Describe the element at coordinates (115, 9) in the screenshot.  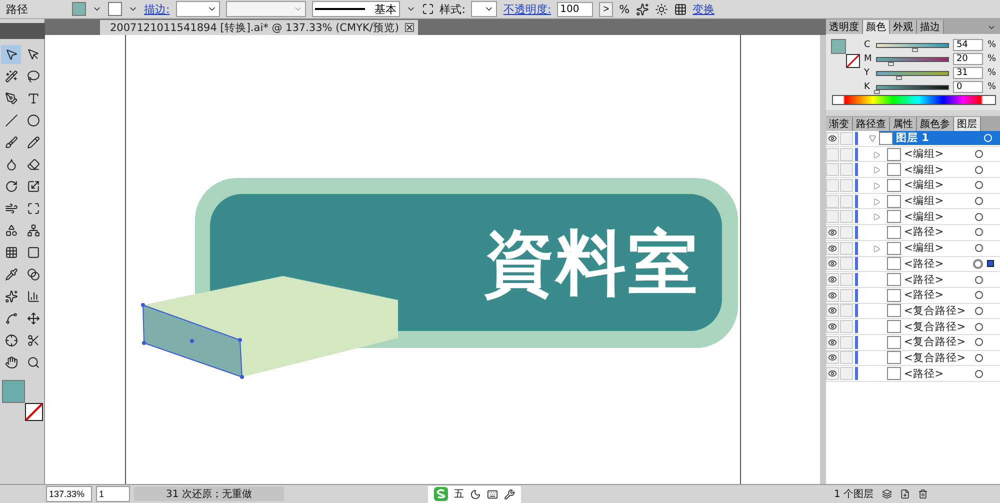
I see `stroke-swatch` at that location.